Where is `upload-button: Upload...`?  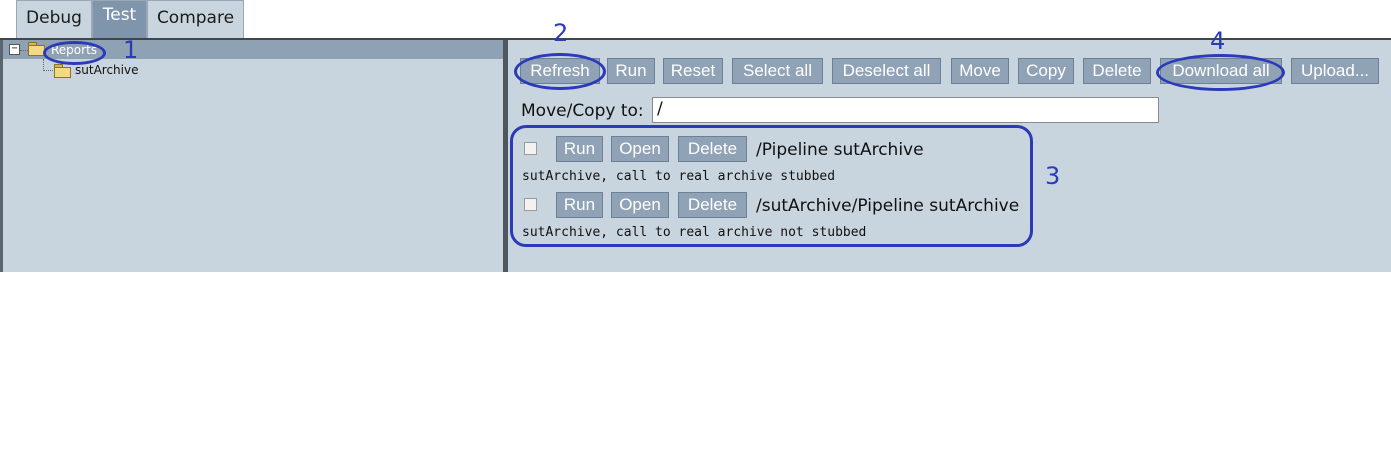
upload-button: Upload... is located at coordinates (1335, 71).